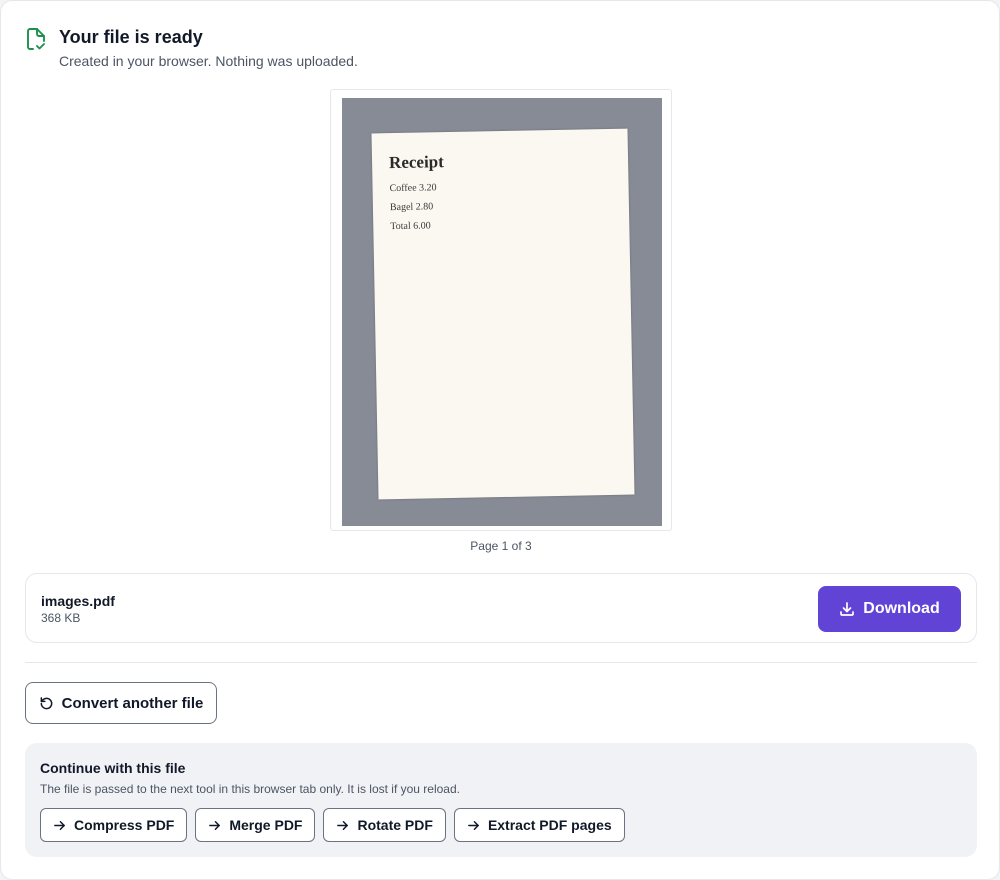  What do you see at coordinates (847, 609) in the screenshot?
I see `download-icon` at bounding box center [847, 609].